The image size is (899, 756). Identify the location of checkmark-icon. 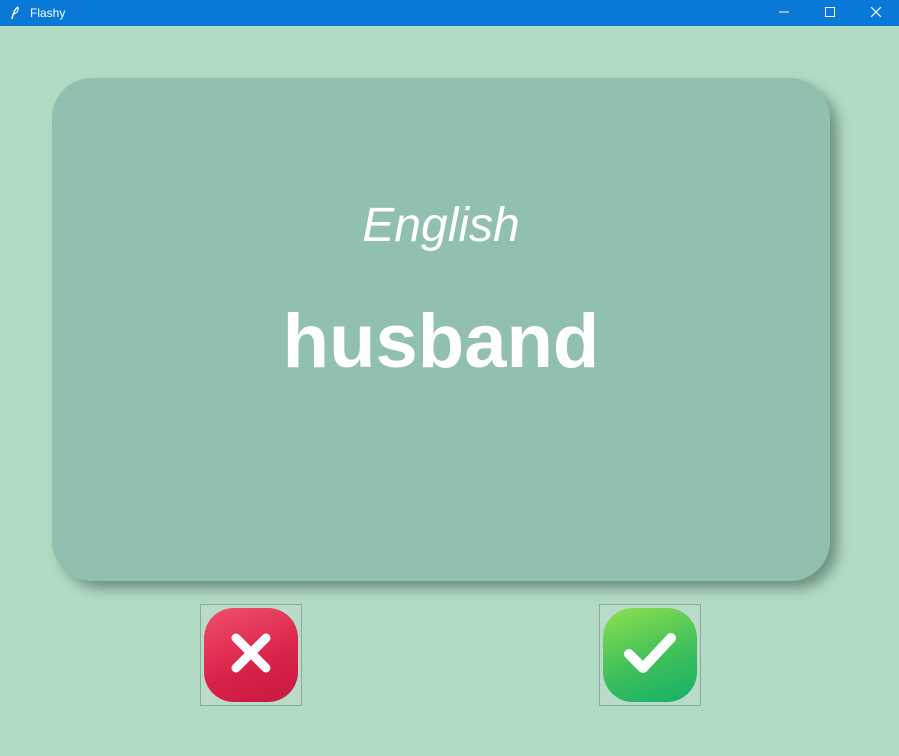
(650, 655).